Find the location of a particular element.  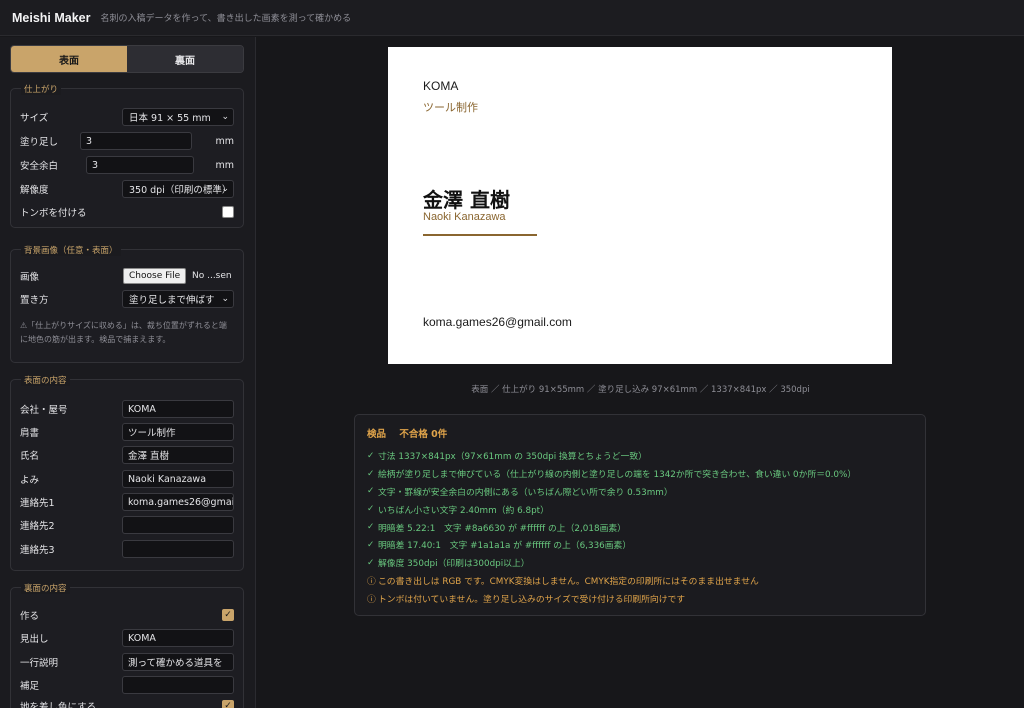

card-title: ツール制作 is located at coordinates (450, 107).